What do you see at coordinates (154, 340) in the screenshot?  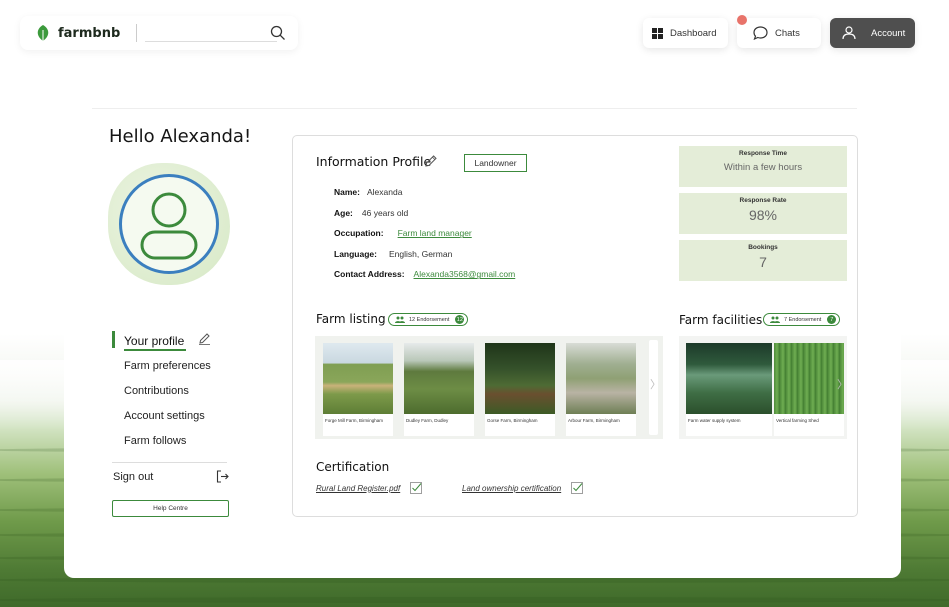 I see `menu-item-label: Your profile` at bounding box center [154, 340].